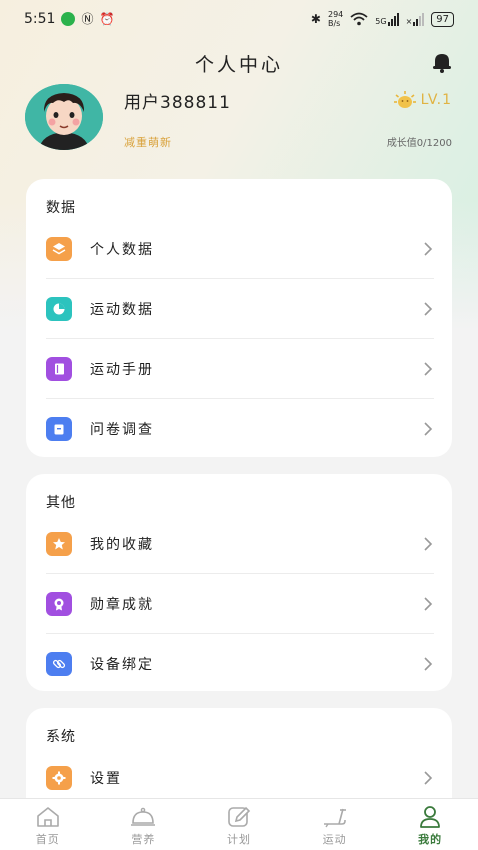  I want to click on menu-item-device-binding: 设备绑定, so click(240, 664).